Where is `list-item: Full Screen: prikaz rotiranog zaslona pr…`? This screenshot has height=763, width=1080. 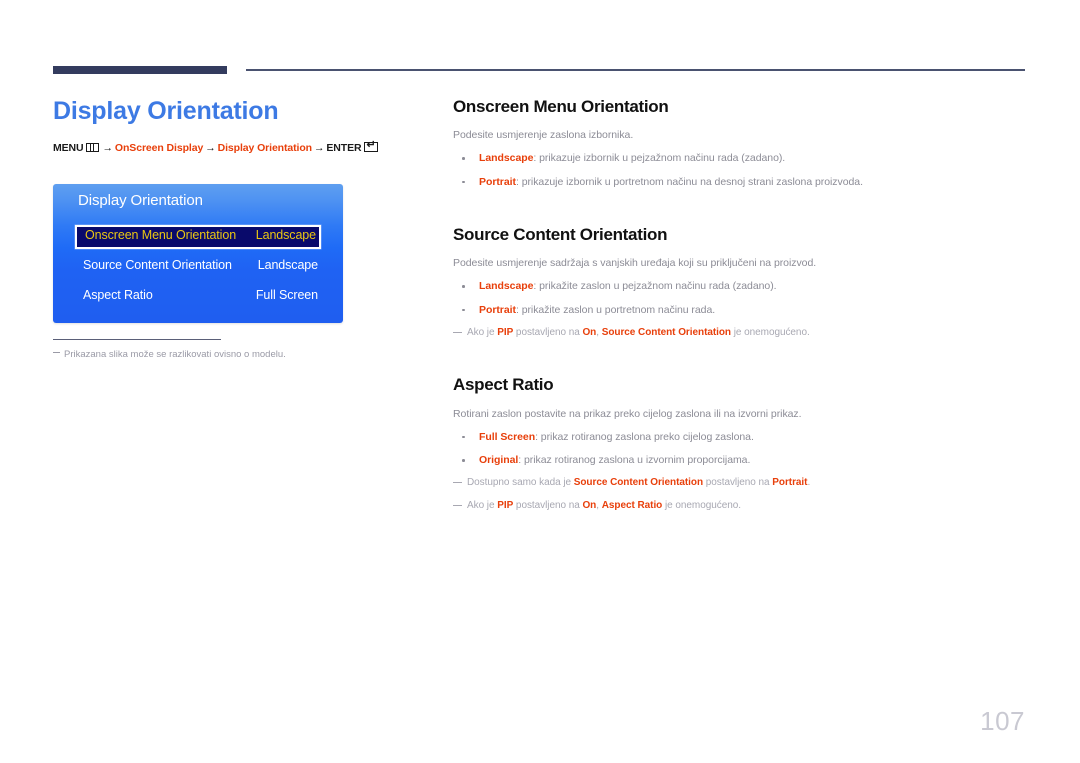 list-item: Full Screen: prikaz rotiranog zaslona pr… is located at coordinates (740, 437).